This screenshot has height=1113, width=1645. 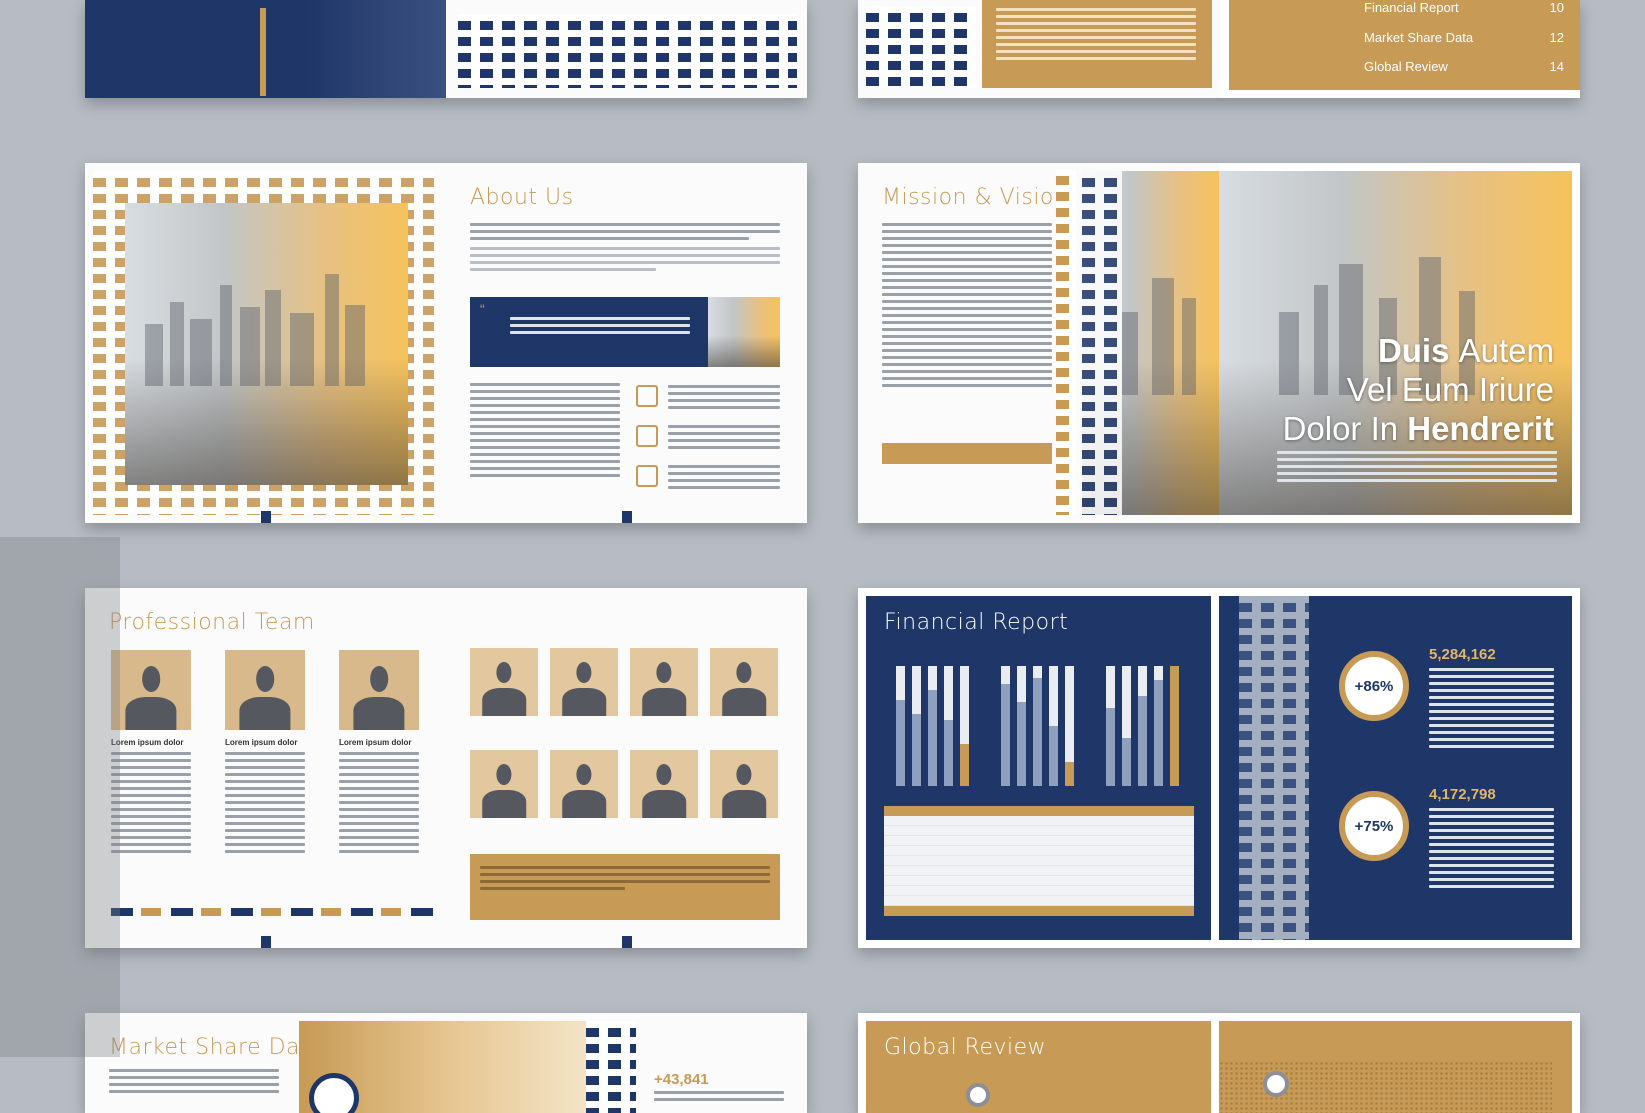 What do you see at coordinates (1039, 861) in the screenshot?
I see `financial-table` at bounding box center [1039, 861].